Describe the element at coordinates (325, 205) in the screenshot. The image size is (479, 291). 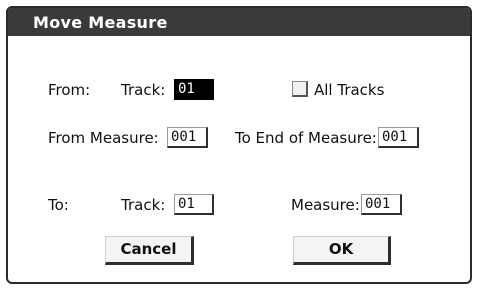
I see `to-measure-label: Measure:` at that location.